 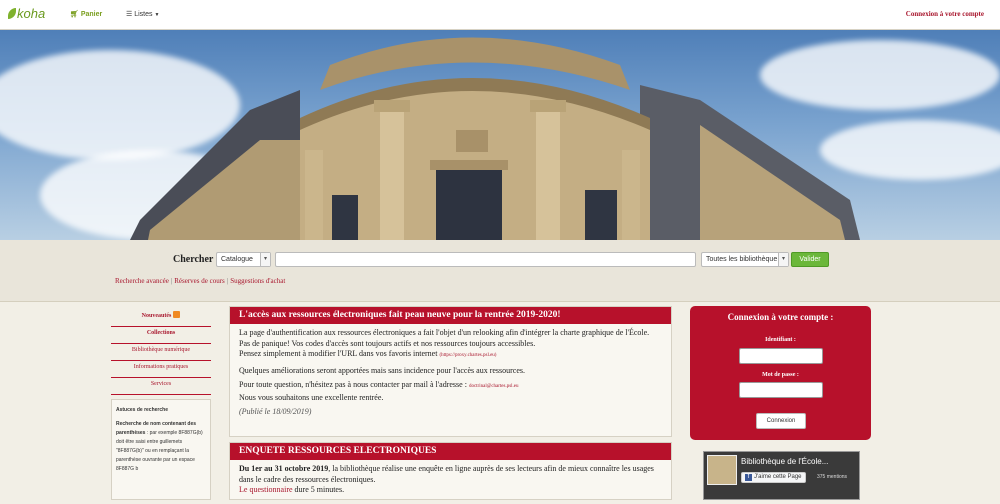 What do you see at coordinates (467, 355) in the screenshot?
I see `proxy-url-link: (https://proxy.chartes.psl.eu)` at bounding box center [467, 355].